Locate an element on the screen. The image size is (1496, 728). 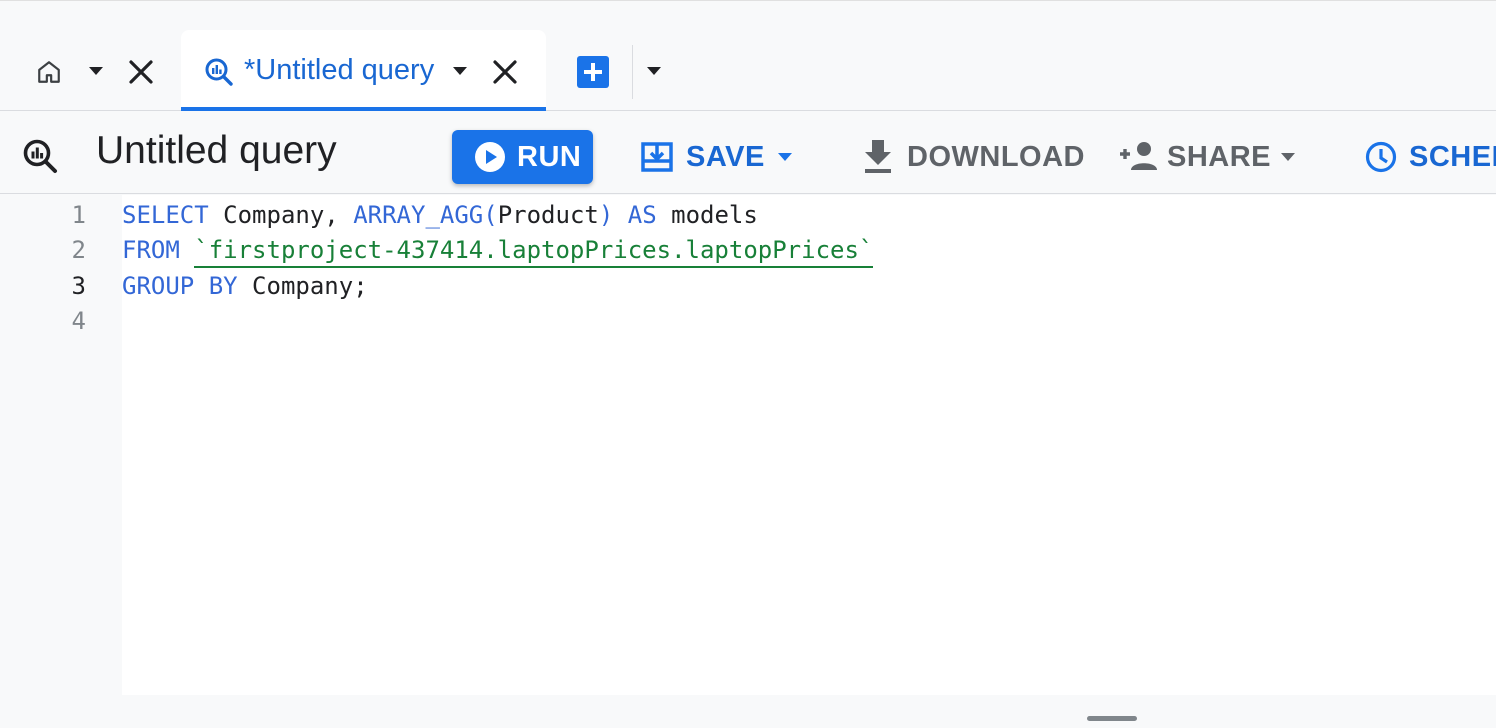
save-button: SAVE is located at coordinates (720, 157).